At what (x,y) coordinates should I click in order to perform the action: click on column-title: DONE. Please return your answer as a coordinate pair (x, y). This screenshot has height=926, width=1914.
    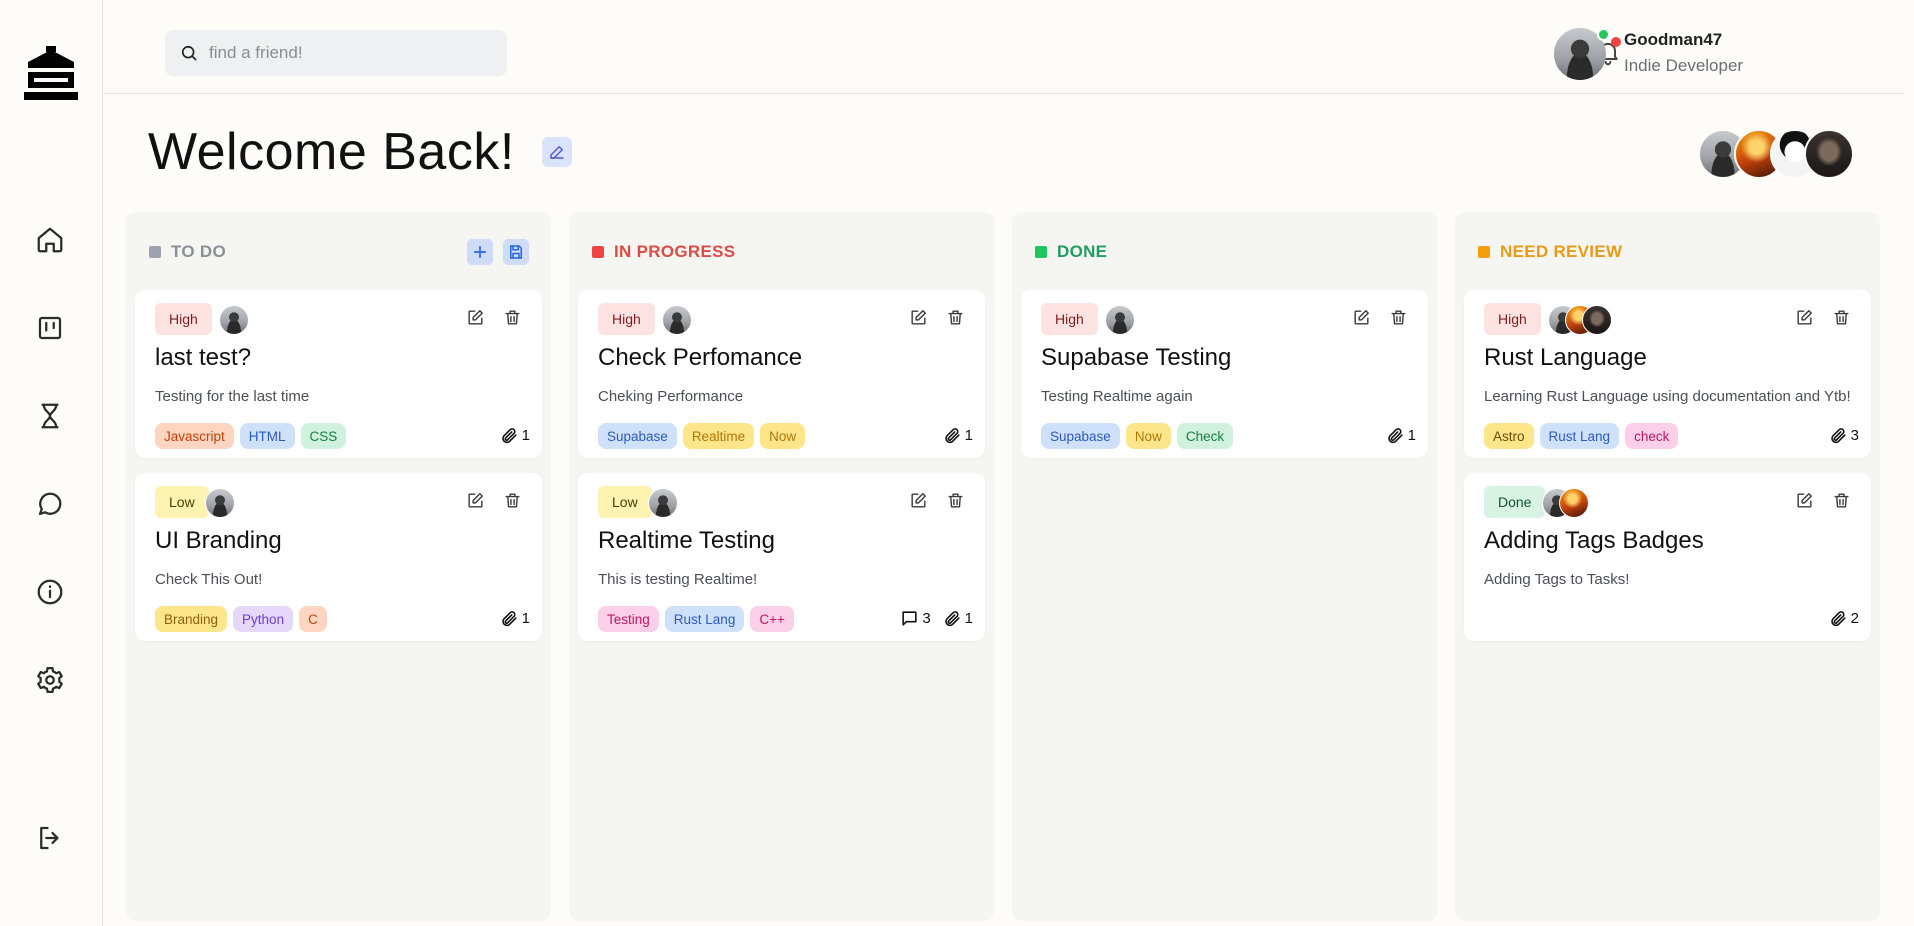
    Looking at the image, I should click on (1082, 251).